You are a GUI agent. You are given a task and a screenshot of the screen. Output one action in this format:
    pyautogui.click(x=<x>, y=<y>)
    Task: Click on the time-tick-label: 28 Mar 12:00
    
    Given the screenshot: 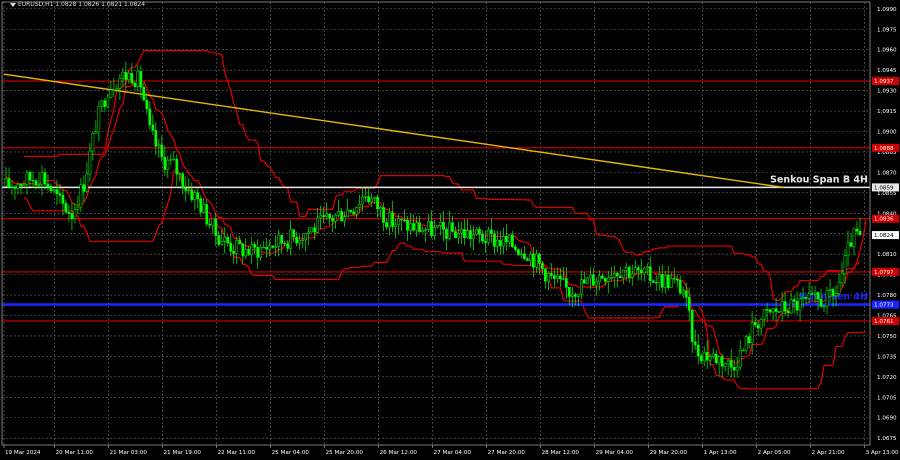 What is the action you would take?
    pyautogui.click(x=561, y=453)
    